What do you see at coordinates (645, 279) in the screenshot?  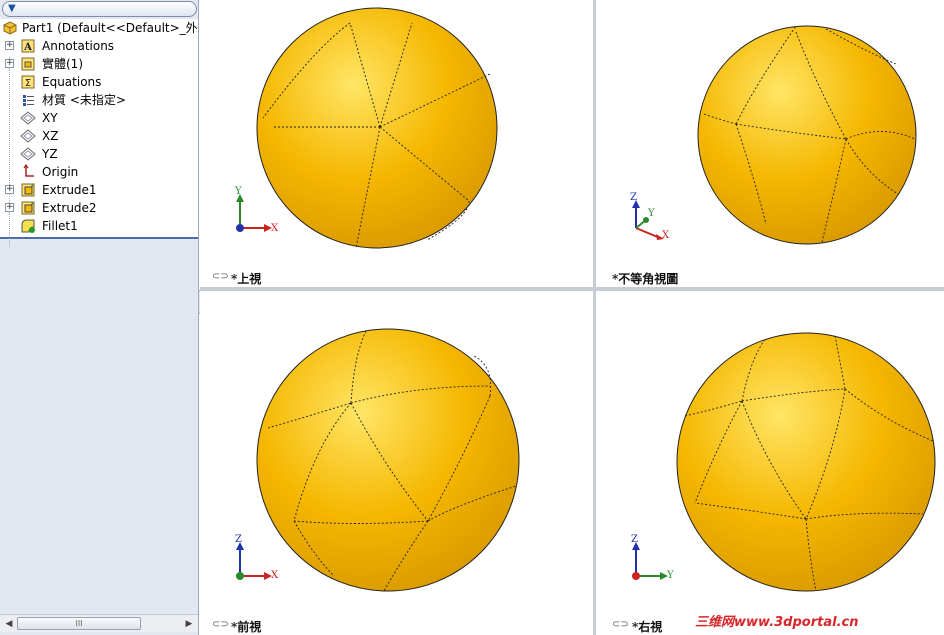 I see `view-label: *不等角視圖` at bounding box center [645, 279].